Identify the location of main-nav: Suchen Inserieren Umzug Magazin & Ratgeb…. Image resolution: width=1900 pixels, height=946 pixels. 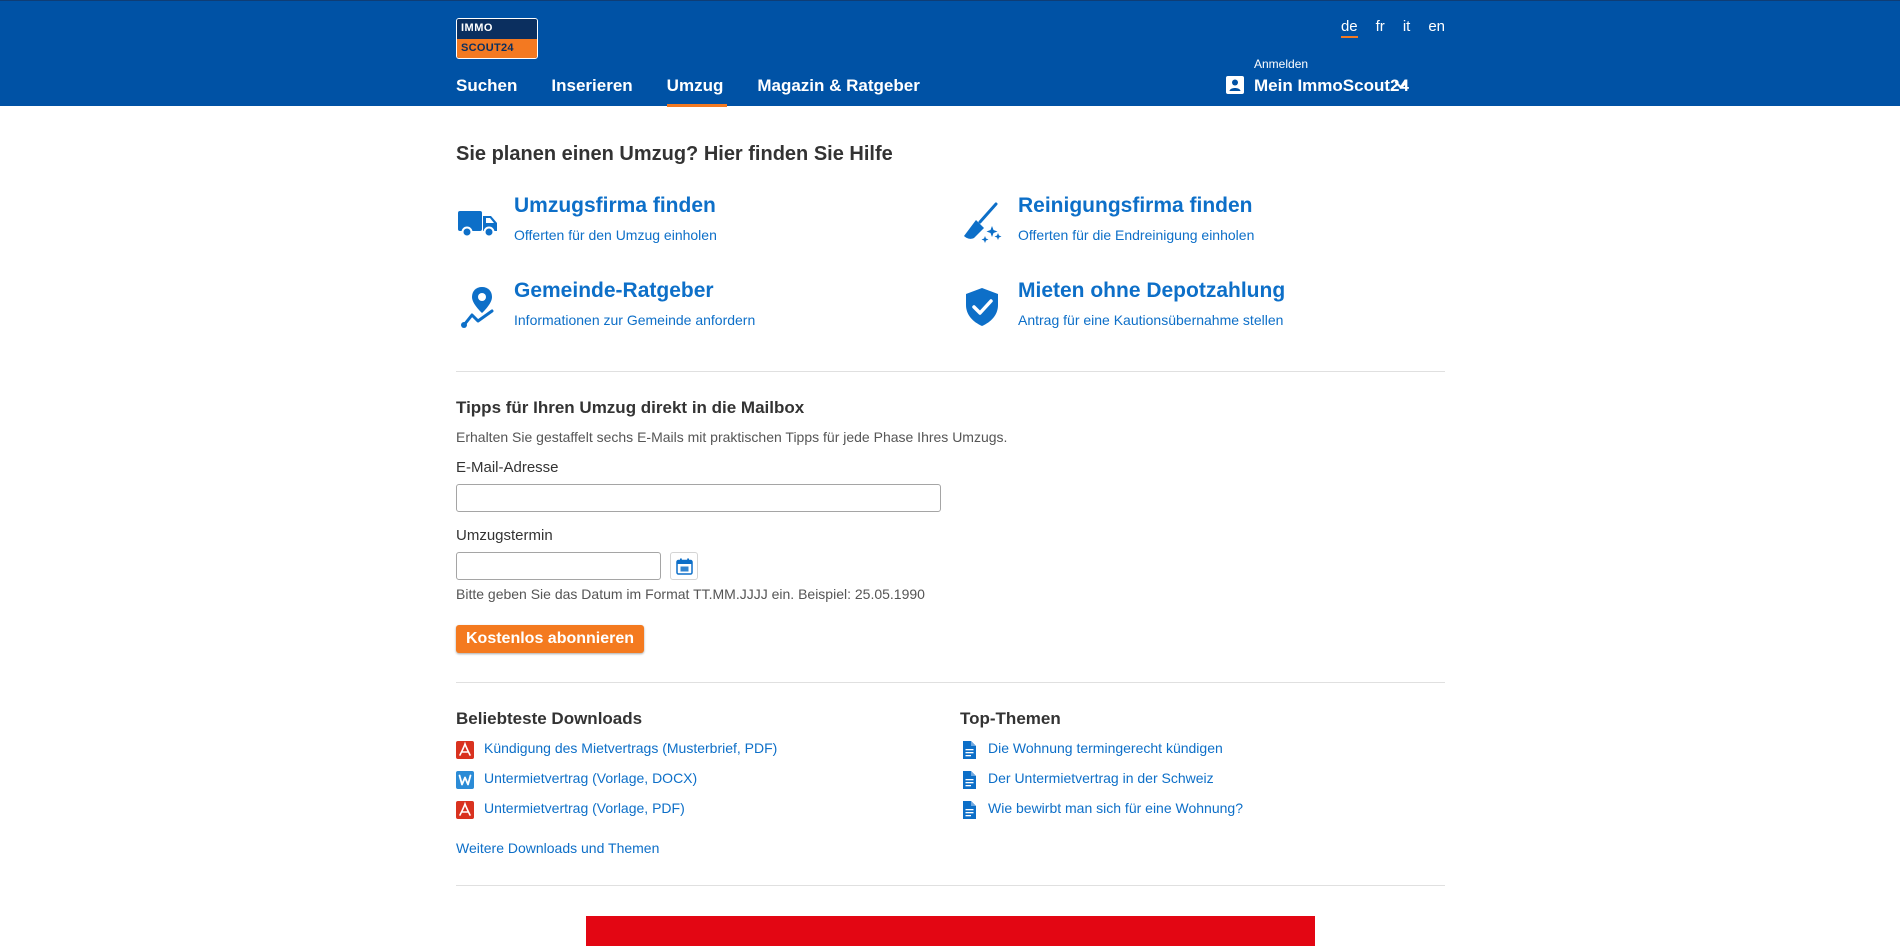
(688, 91).